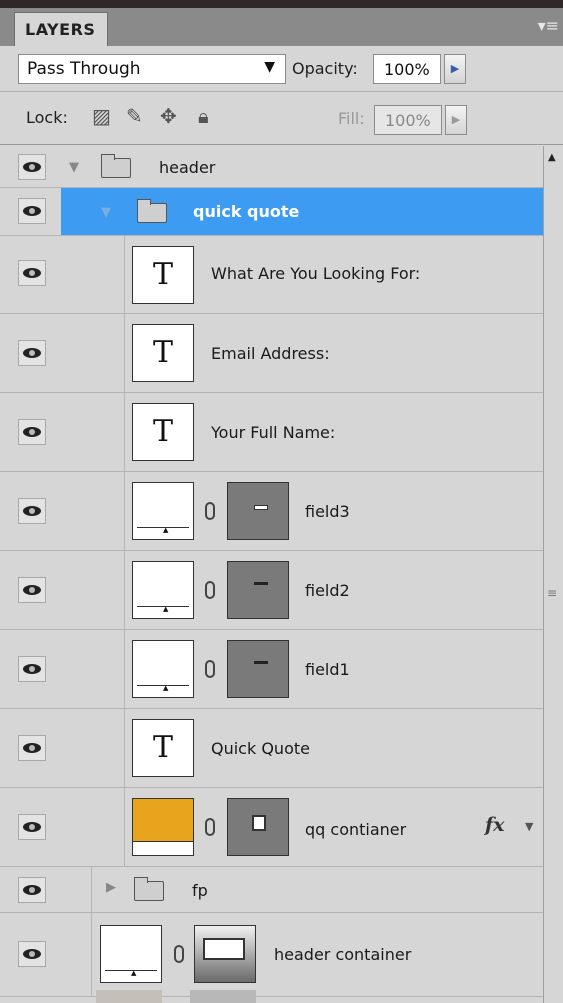 This screenshot has height=1003, width=563. Describe the element at coordinates (246, 211) in the screenshot. I see `layer-name: quick quote` at that location.